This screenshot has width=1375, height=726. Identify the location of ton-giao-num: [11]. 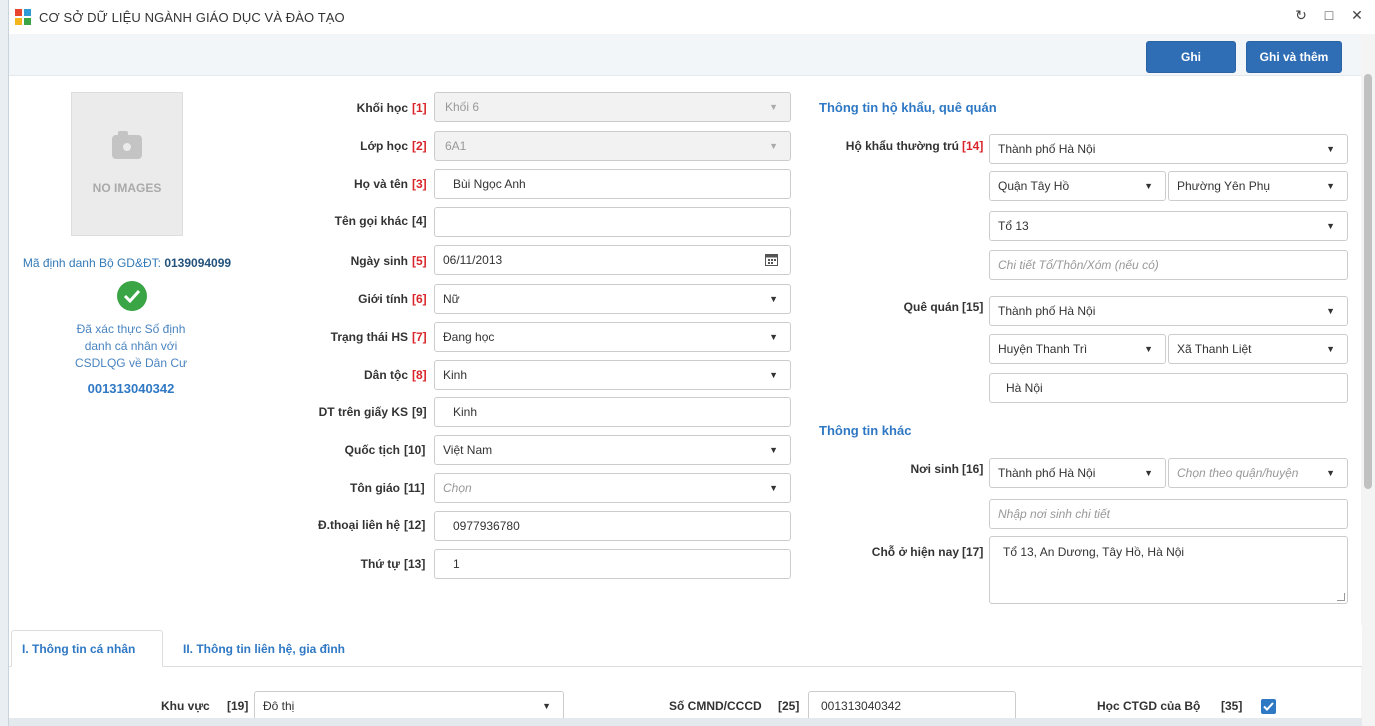
(414, 488).